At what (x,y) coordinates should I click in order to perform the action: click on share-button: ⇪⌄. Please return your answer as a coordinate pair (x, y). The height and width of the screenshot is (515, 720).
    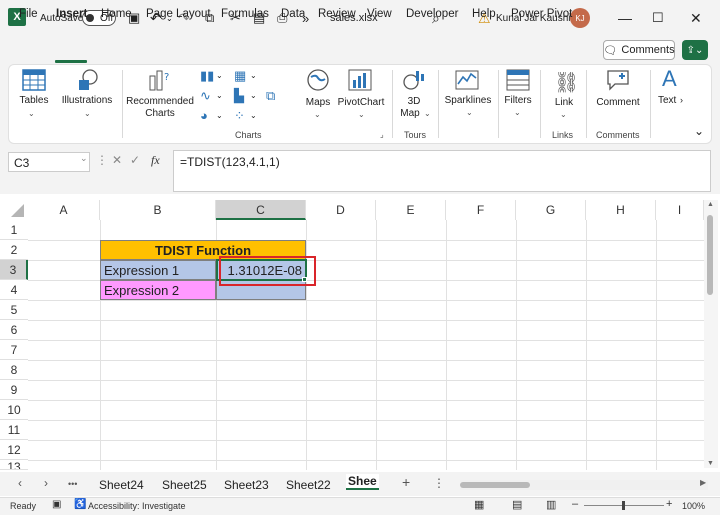
    Looking at the image, I should click on (695, 50).